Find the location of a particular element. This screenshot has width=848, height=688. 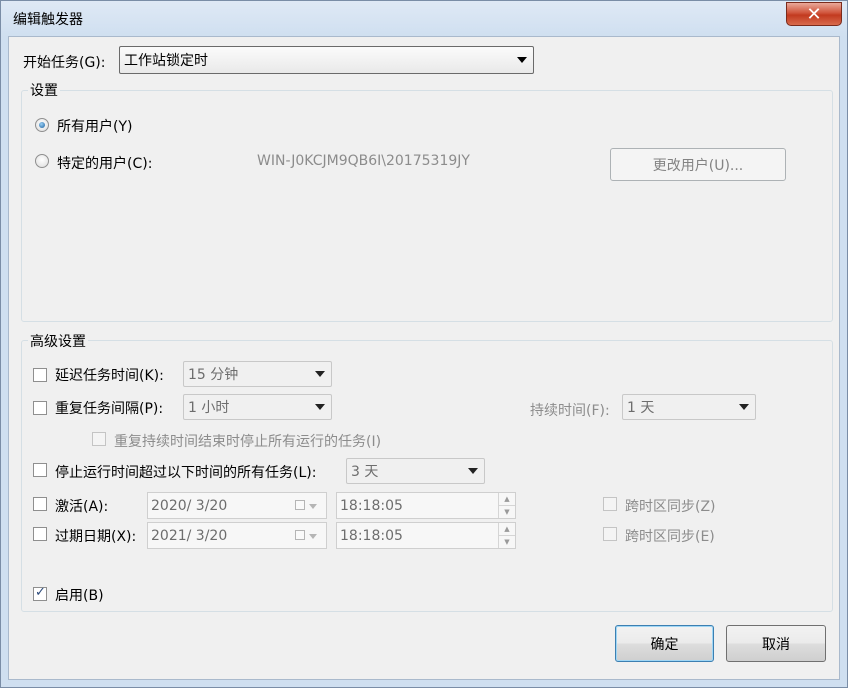

close-icon: ✕ is located at coordinates (814, 14).